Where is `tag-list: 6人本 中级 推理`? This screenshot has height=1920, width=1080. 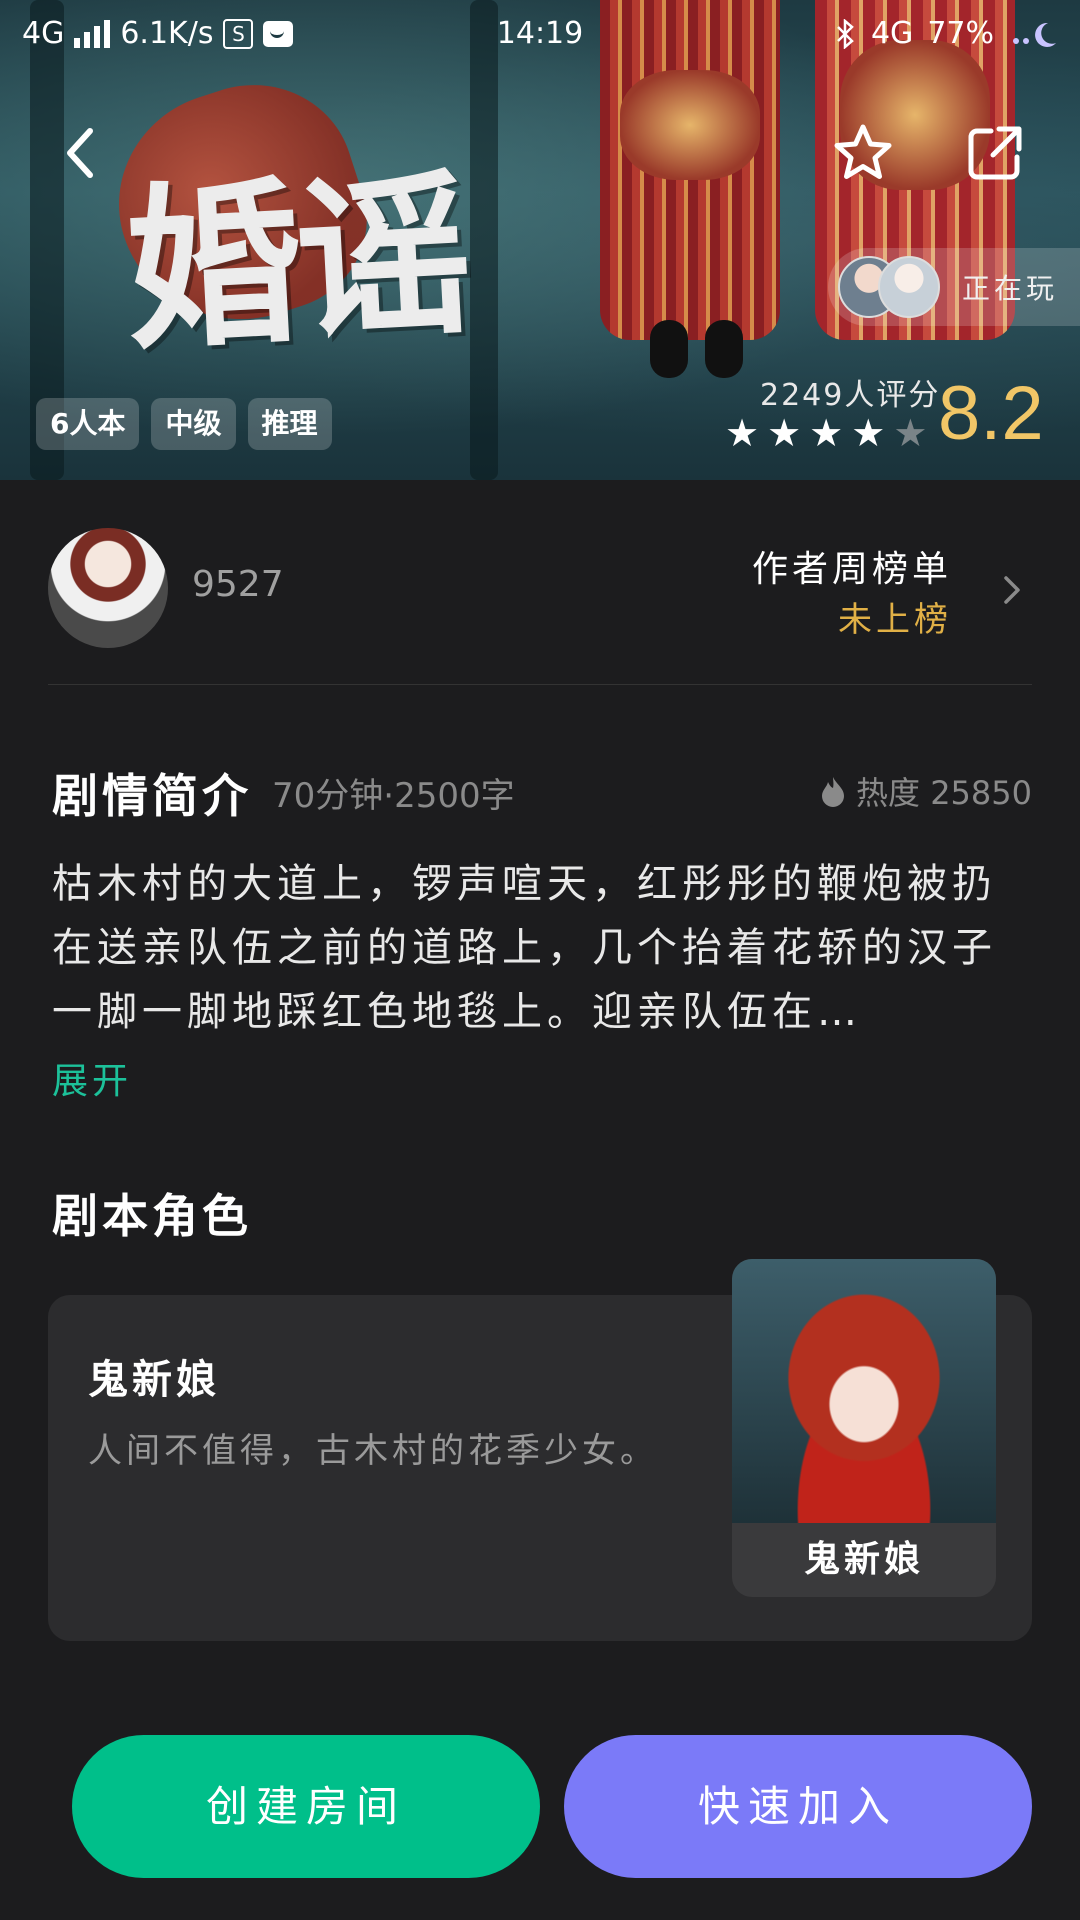
tag-list: 6人本 中级 推理 is located at coordinates (184, 424).